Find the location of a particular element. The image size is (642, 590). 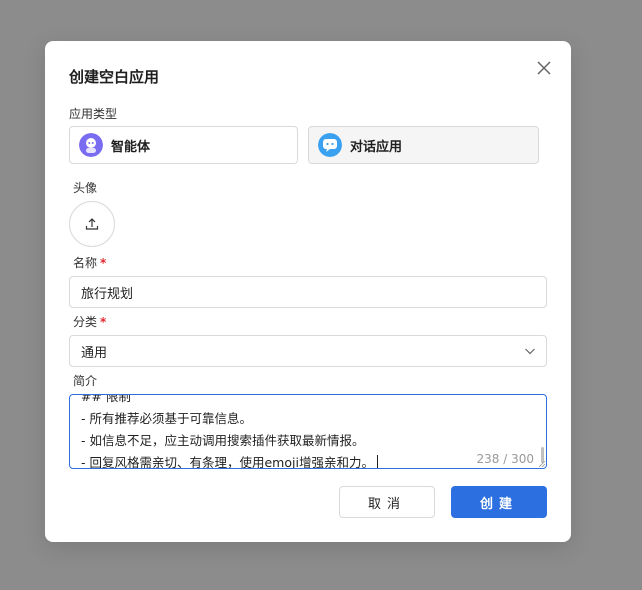

category-select-value: 通用 is located at coordinates (94, 353).